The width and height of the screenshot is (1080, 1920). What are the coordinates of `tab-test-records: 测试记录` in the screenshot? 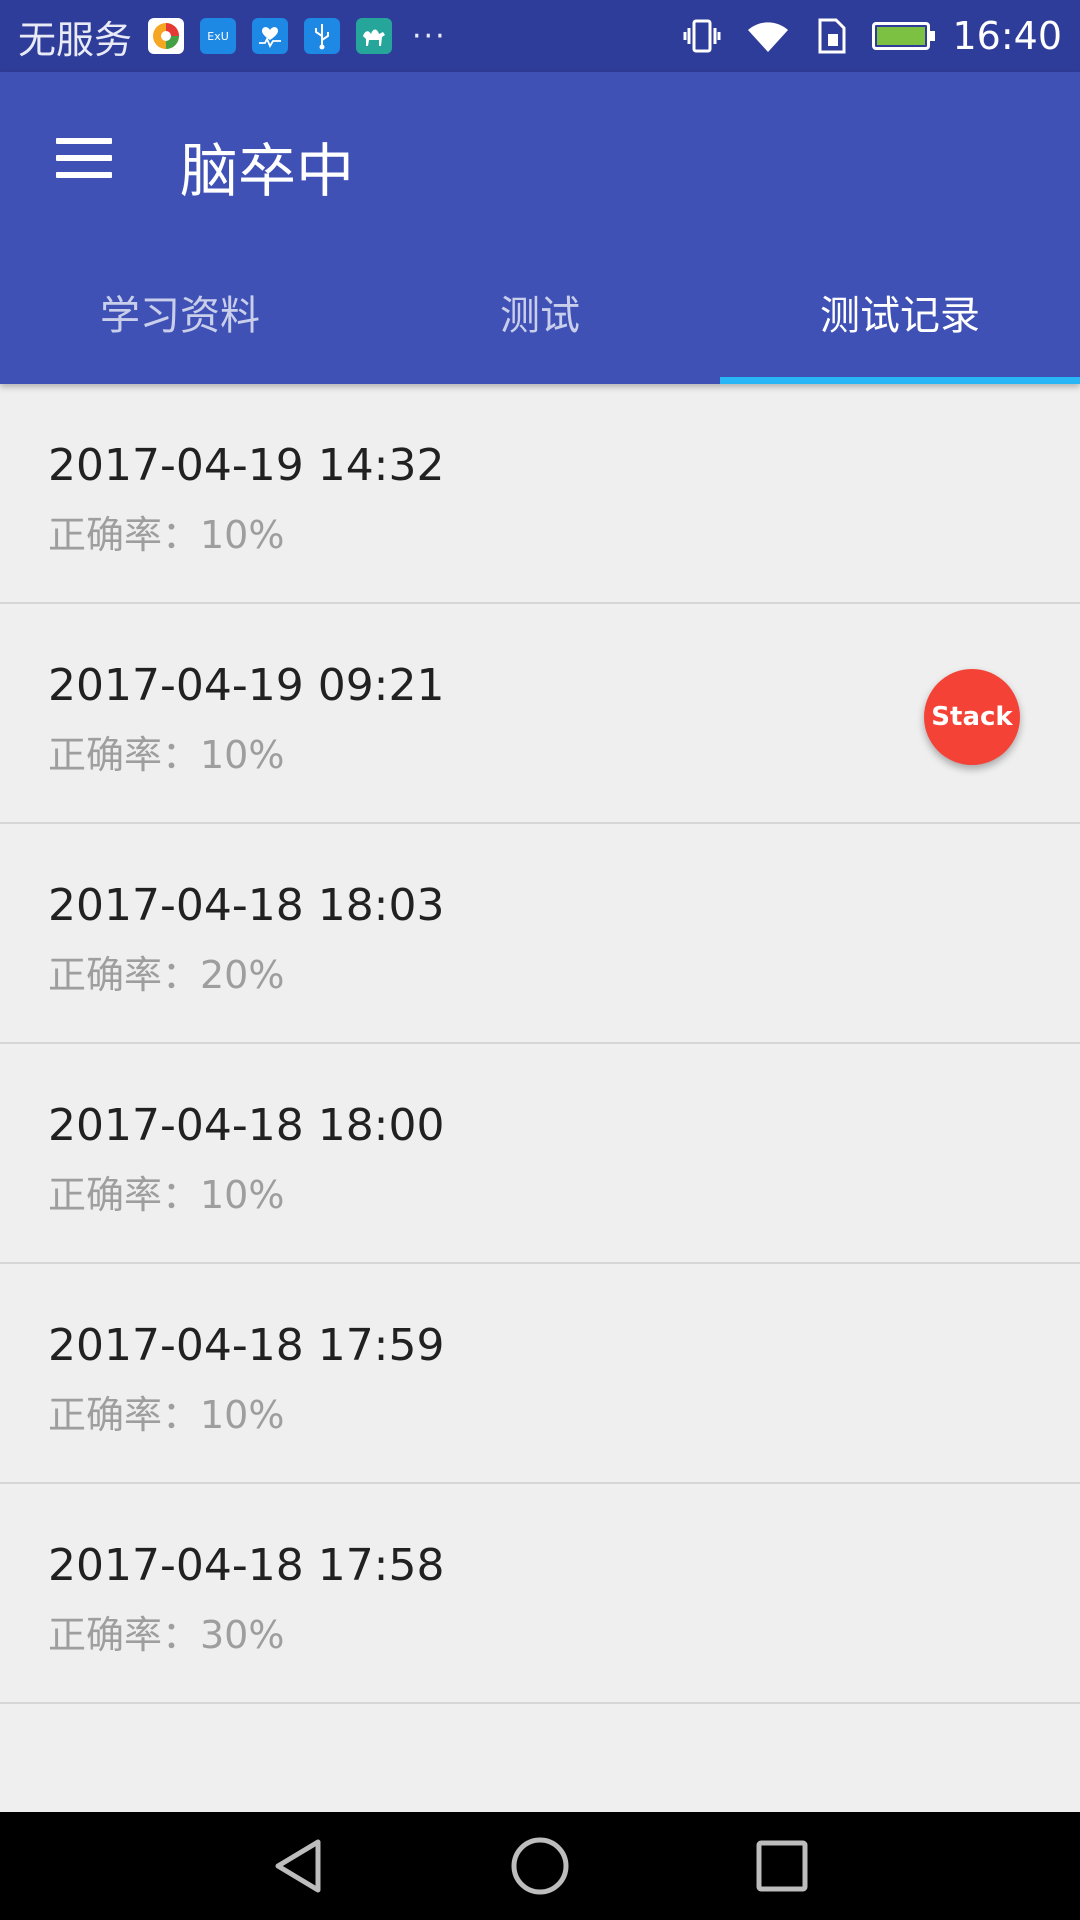 It's located at (900, 312).